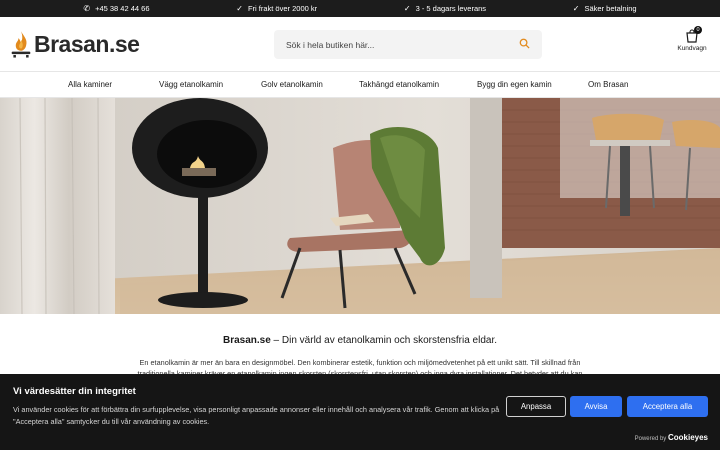  I want to click on powered-prefix: Powered by, so click(650, 439).